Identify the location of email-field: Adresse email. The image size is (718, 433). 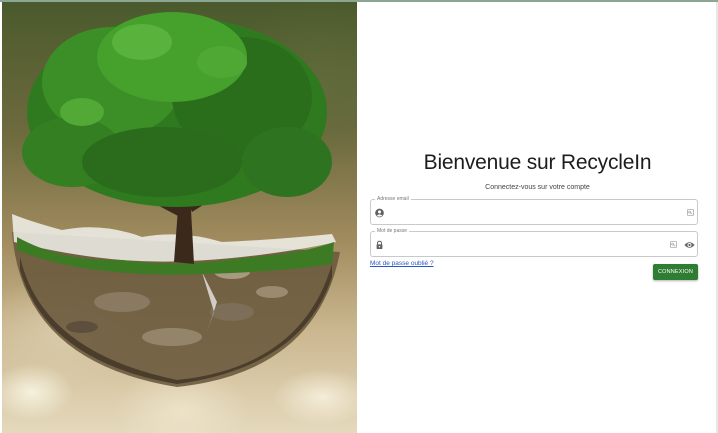
(534, 210).